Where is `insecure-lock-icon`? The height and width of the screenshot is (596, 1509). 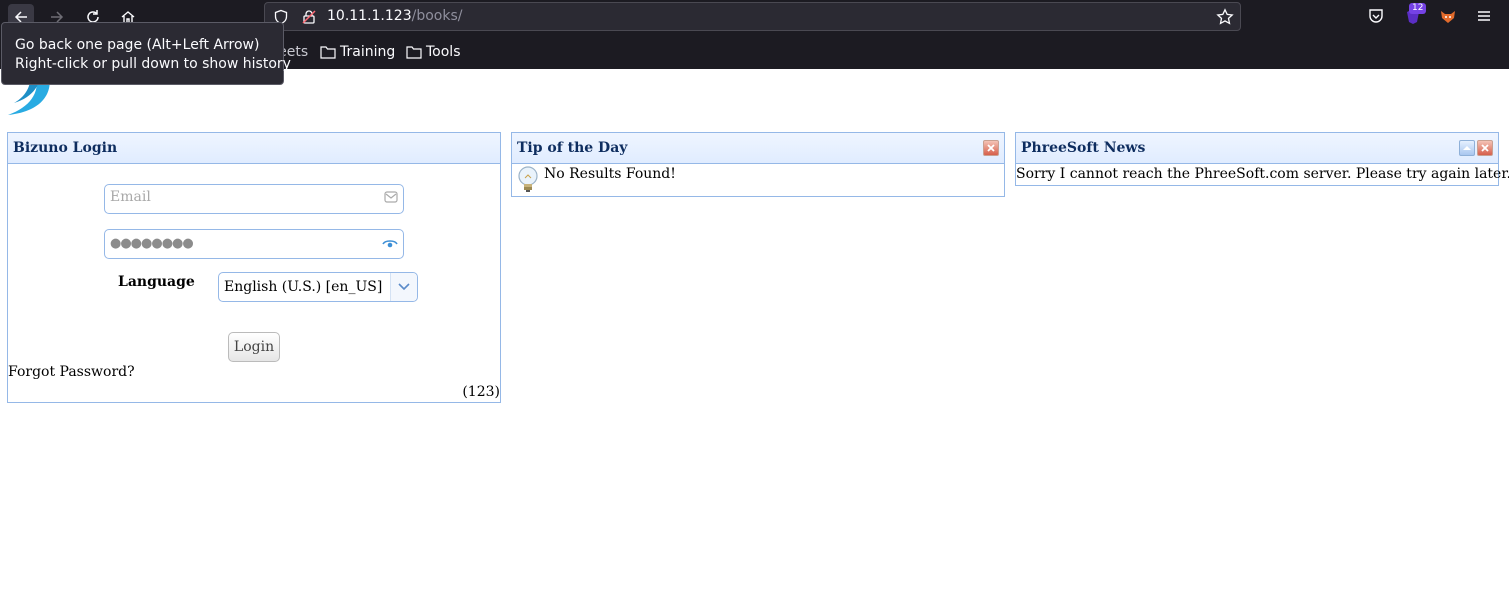 insecure-lock-icon is located at coordinates (309, 17).